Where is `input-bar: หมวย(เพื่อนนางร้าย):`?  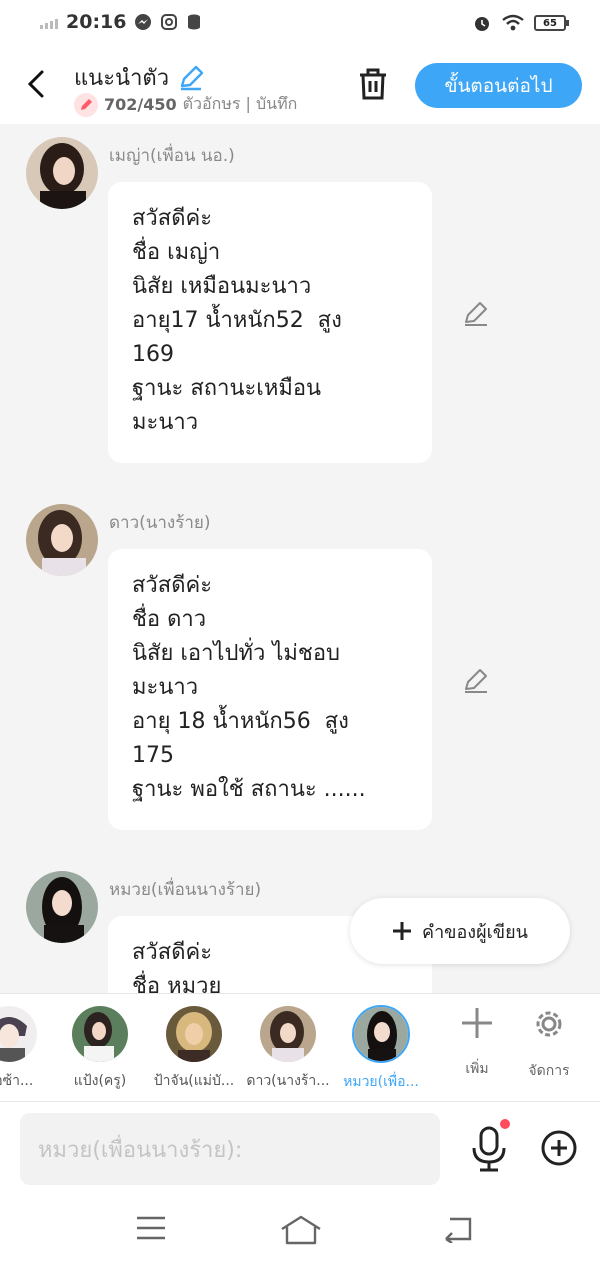
input-bar: หมวย(เพื่อนนางร้าย): is located at coordinates (300, 1149).